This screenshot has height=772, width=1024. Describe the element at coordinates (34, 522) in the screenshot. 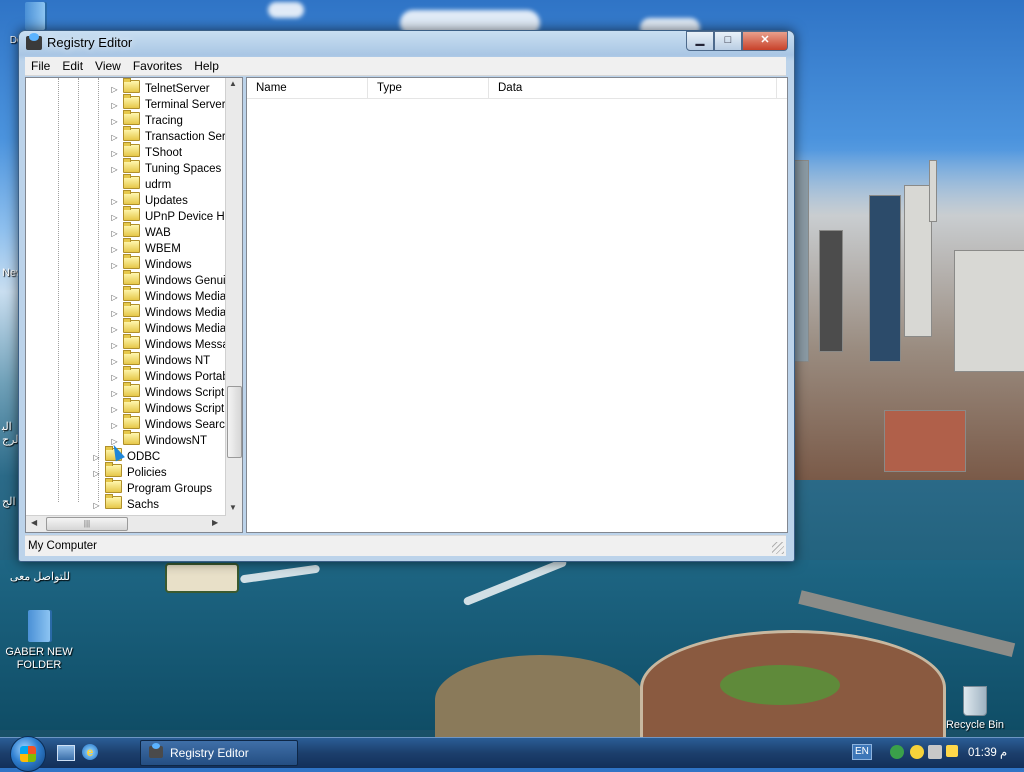

I see `scroll-left-arrow-icon: ◀` at that location.